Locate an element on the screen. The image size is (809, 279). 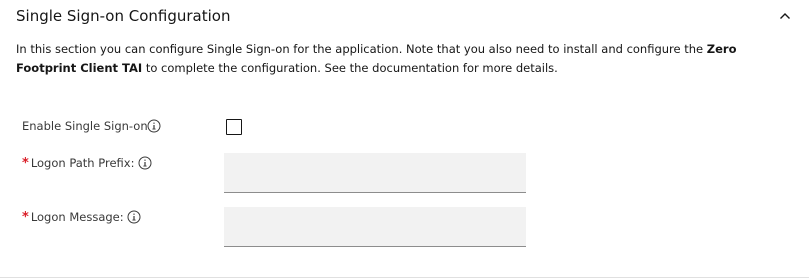
logon-message-label-group: * Logon Message: is located at coordinates (73, 217).